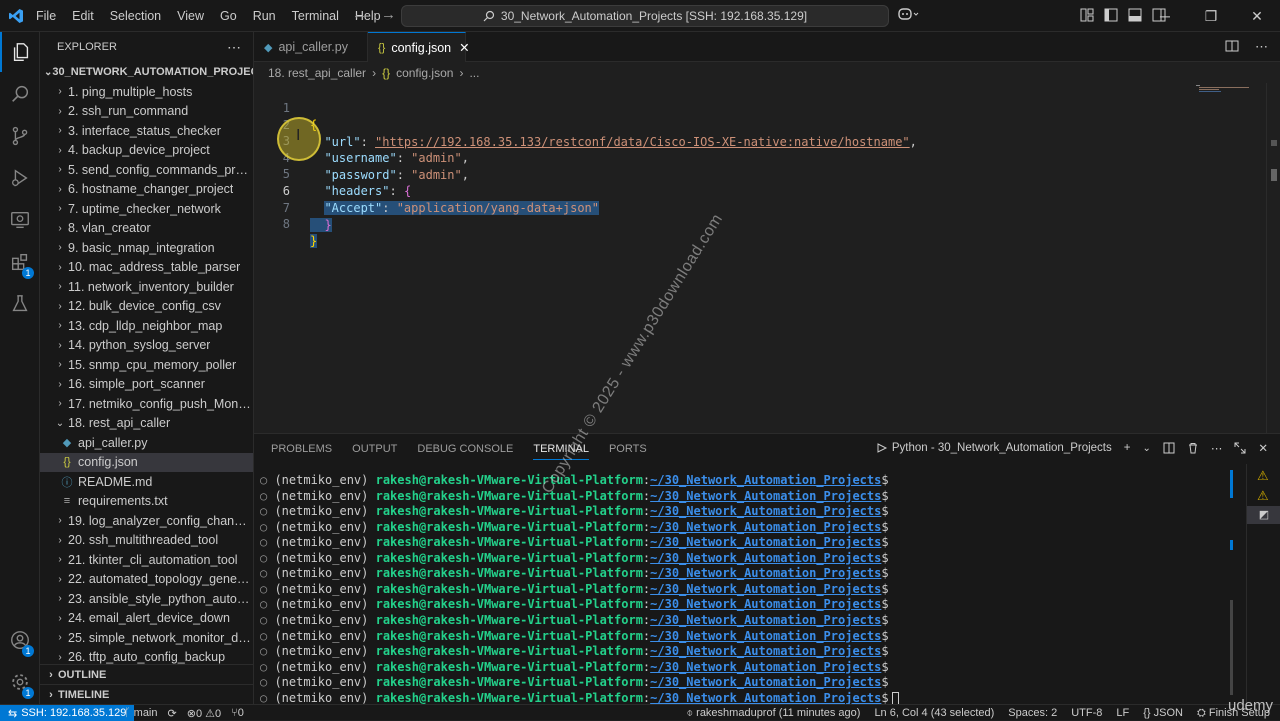 The height and width of the screenshot is (721, 1280). I want to click on tree-folder: › 12. bulk_device_config_csv, so click(146, 307).